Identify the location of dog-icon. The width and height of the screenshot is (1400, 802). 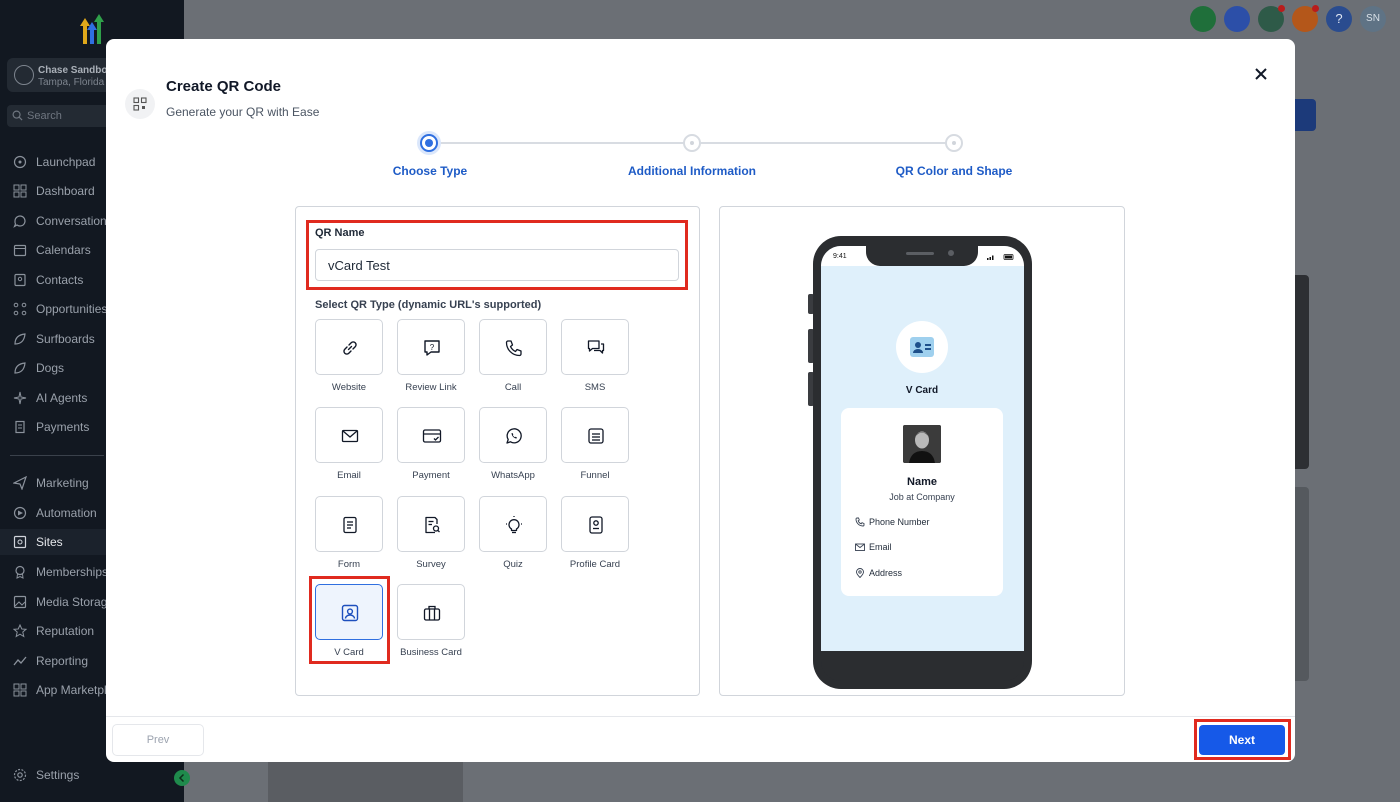
(20, 368).